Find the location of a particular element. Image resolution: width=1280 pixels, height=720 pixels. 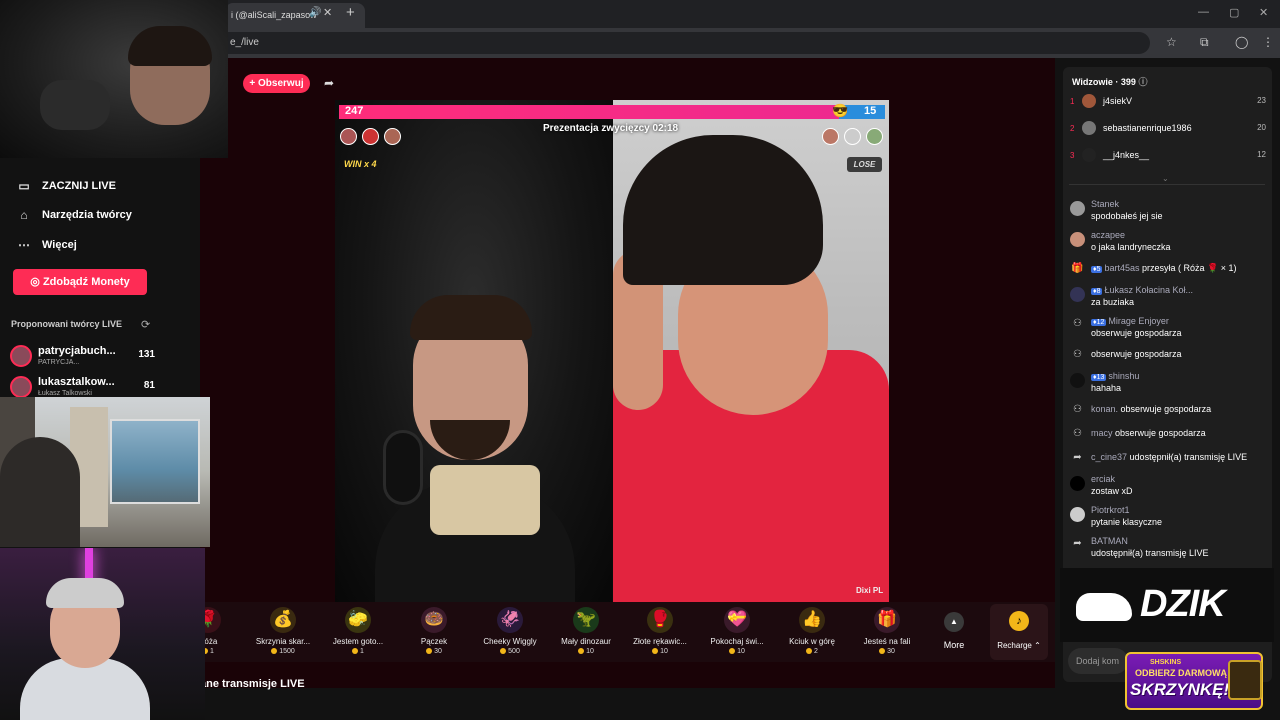

chat-text: o jaka landryneczka is located at coordinates (1131, 247).